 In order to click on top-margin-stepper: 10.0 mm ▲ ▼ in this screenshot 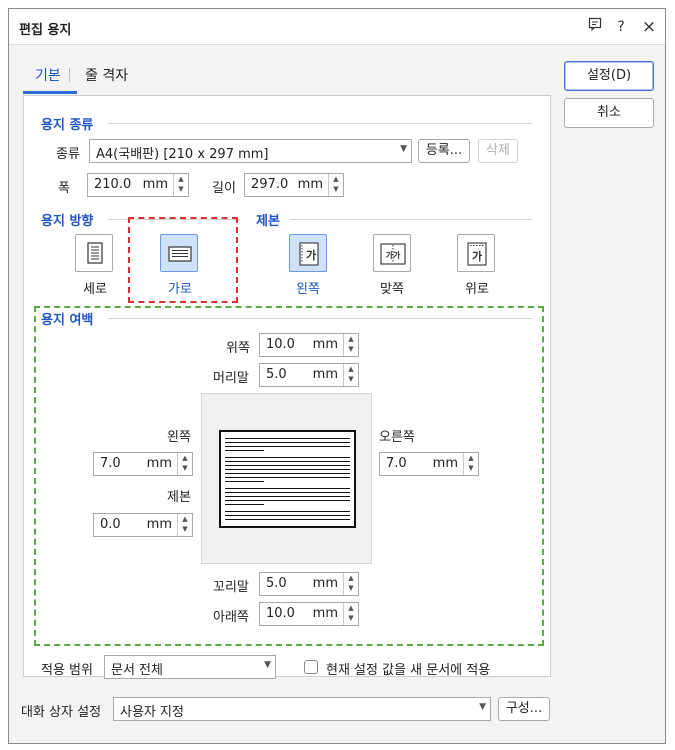, I will do `click(309, 345)`.